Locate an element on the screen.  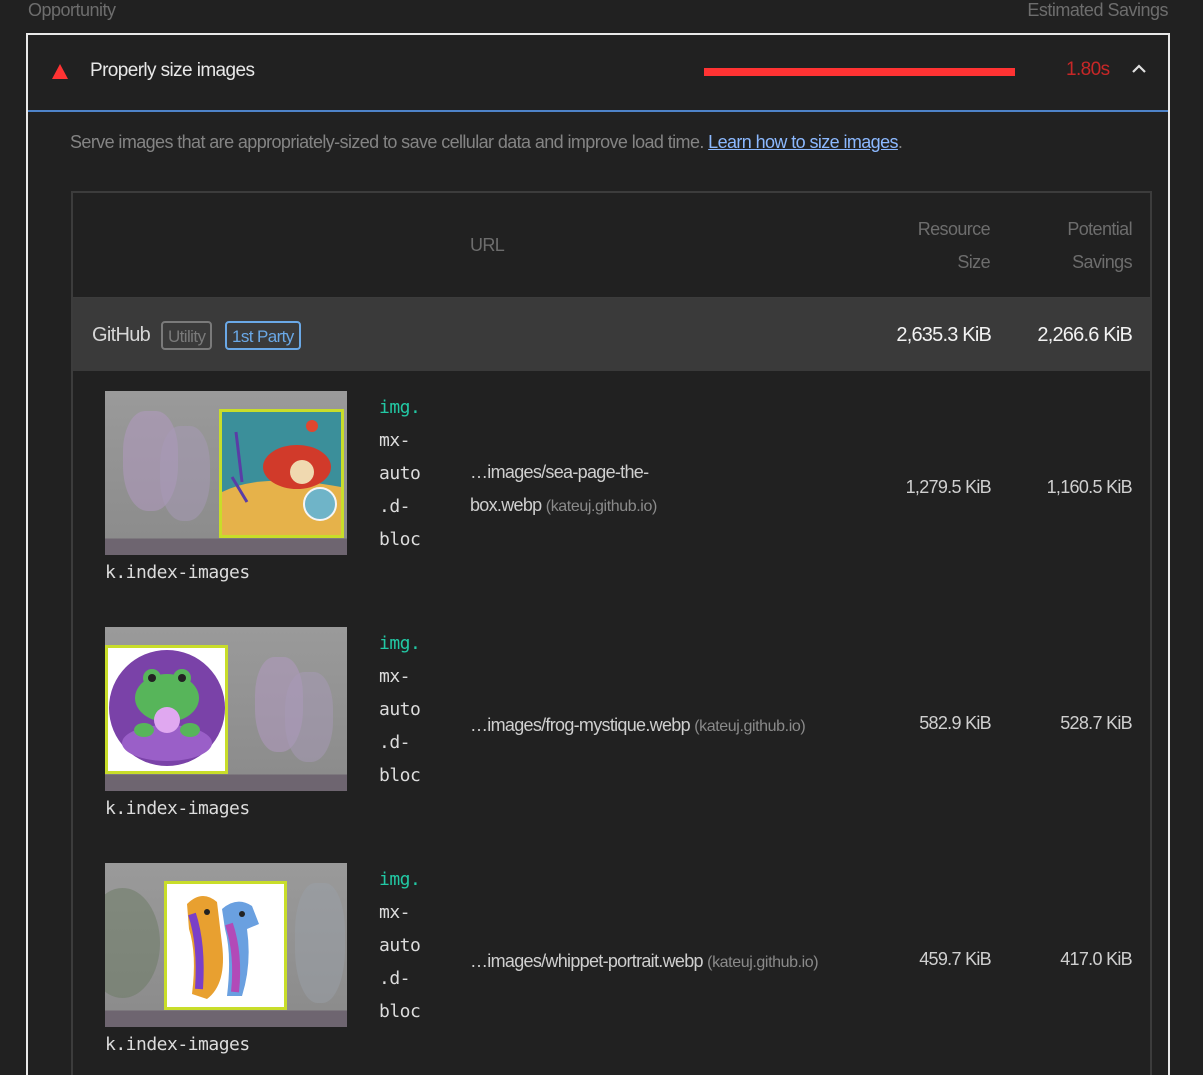
potential-savings-line2: Savings is located at coordinates (1102, 262).